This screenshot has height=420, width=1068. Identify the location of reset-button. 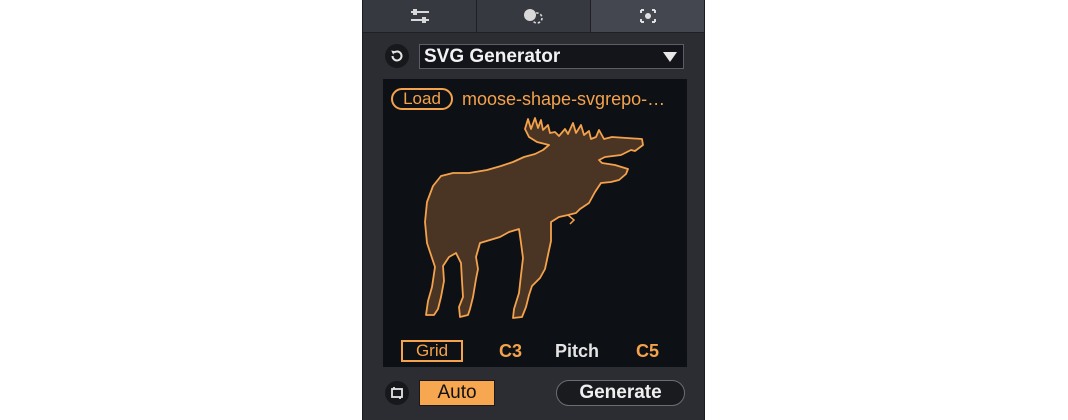
(397, 56).